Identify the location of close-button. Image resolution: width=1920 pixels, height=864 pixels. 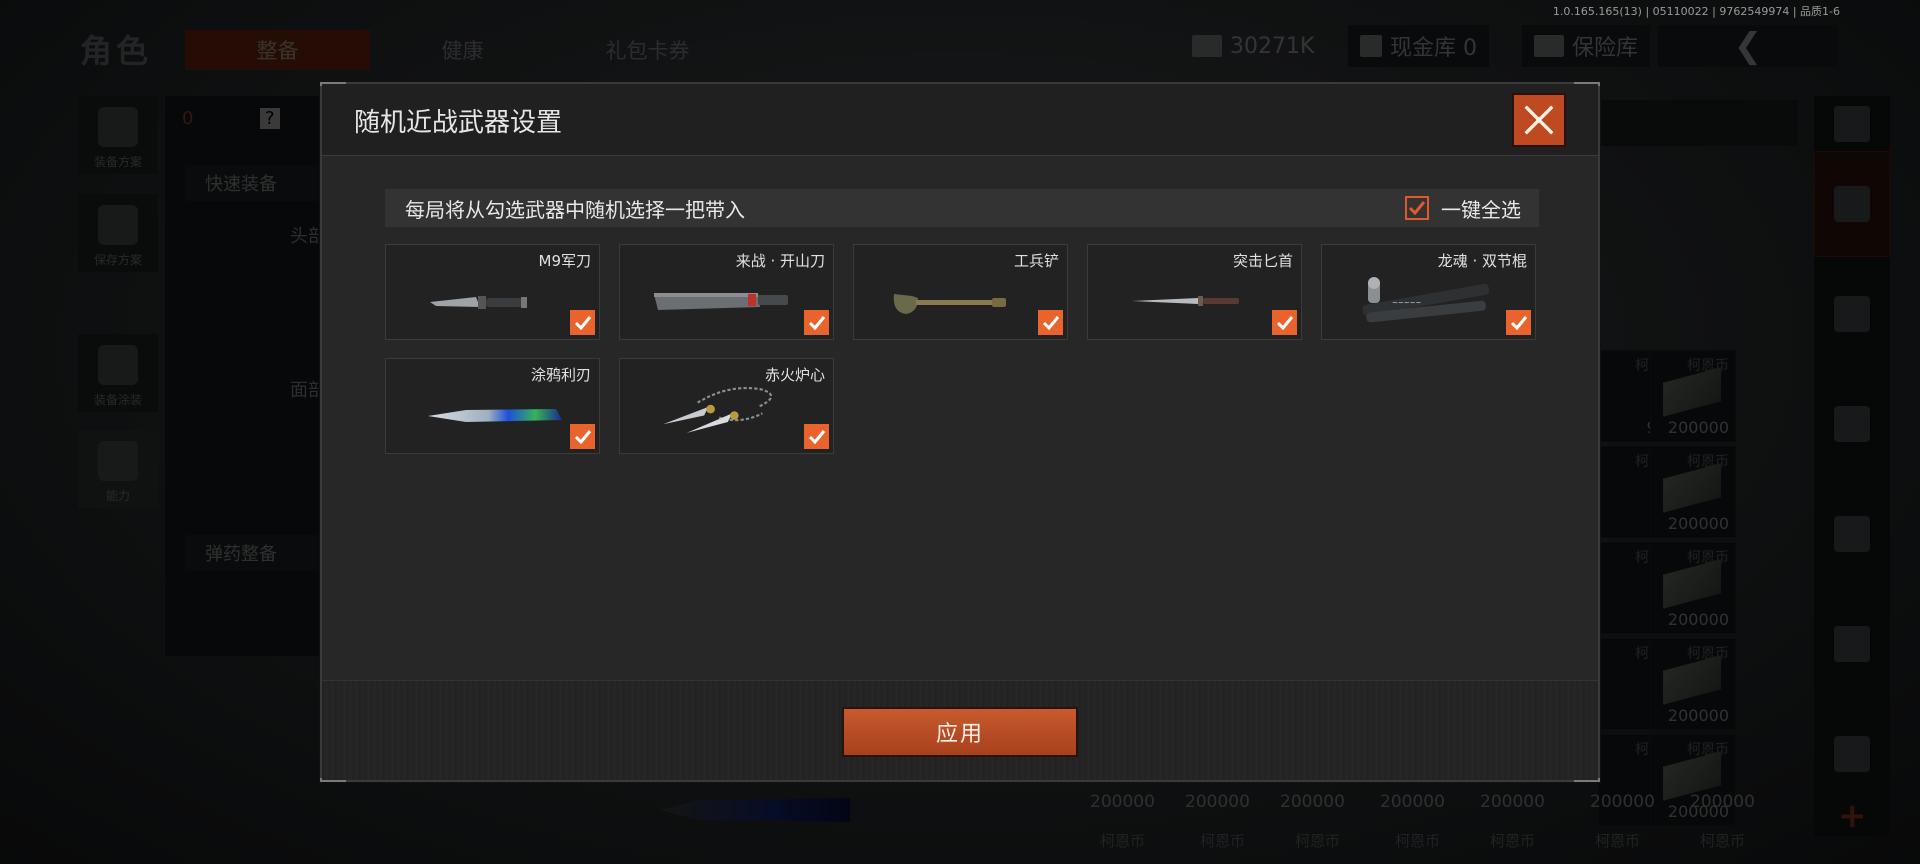
(1539, 120).